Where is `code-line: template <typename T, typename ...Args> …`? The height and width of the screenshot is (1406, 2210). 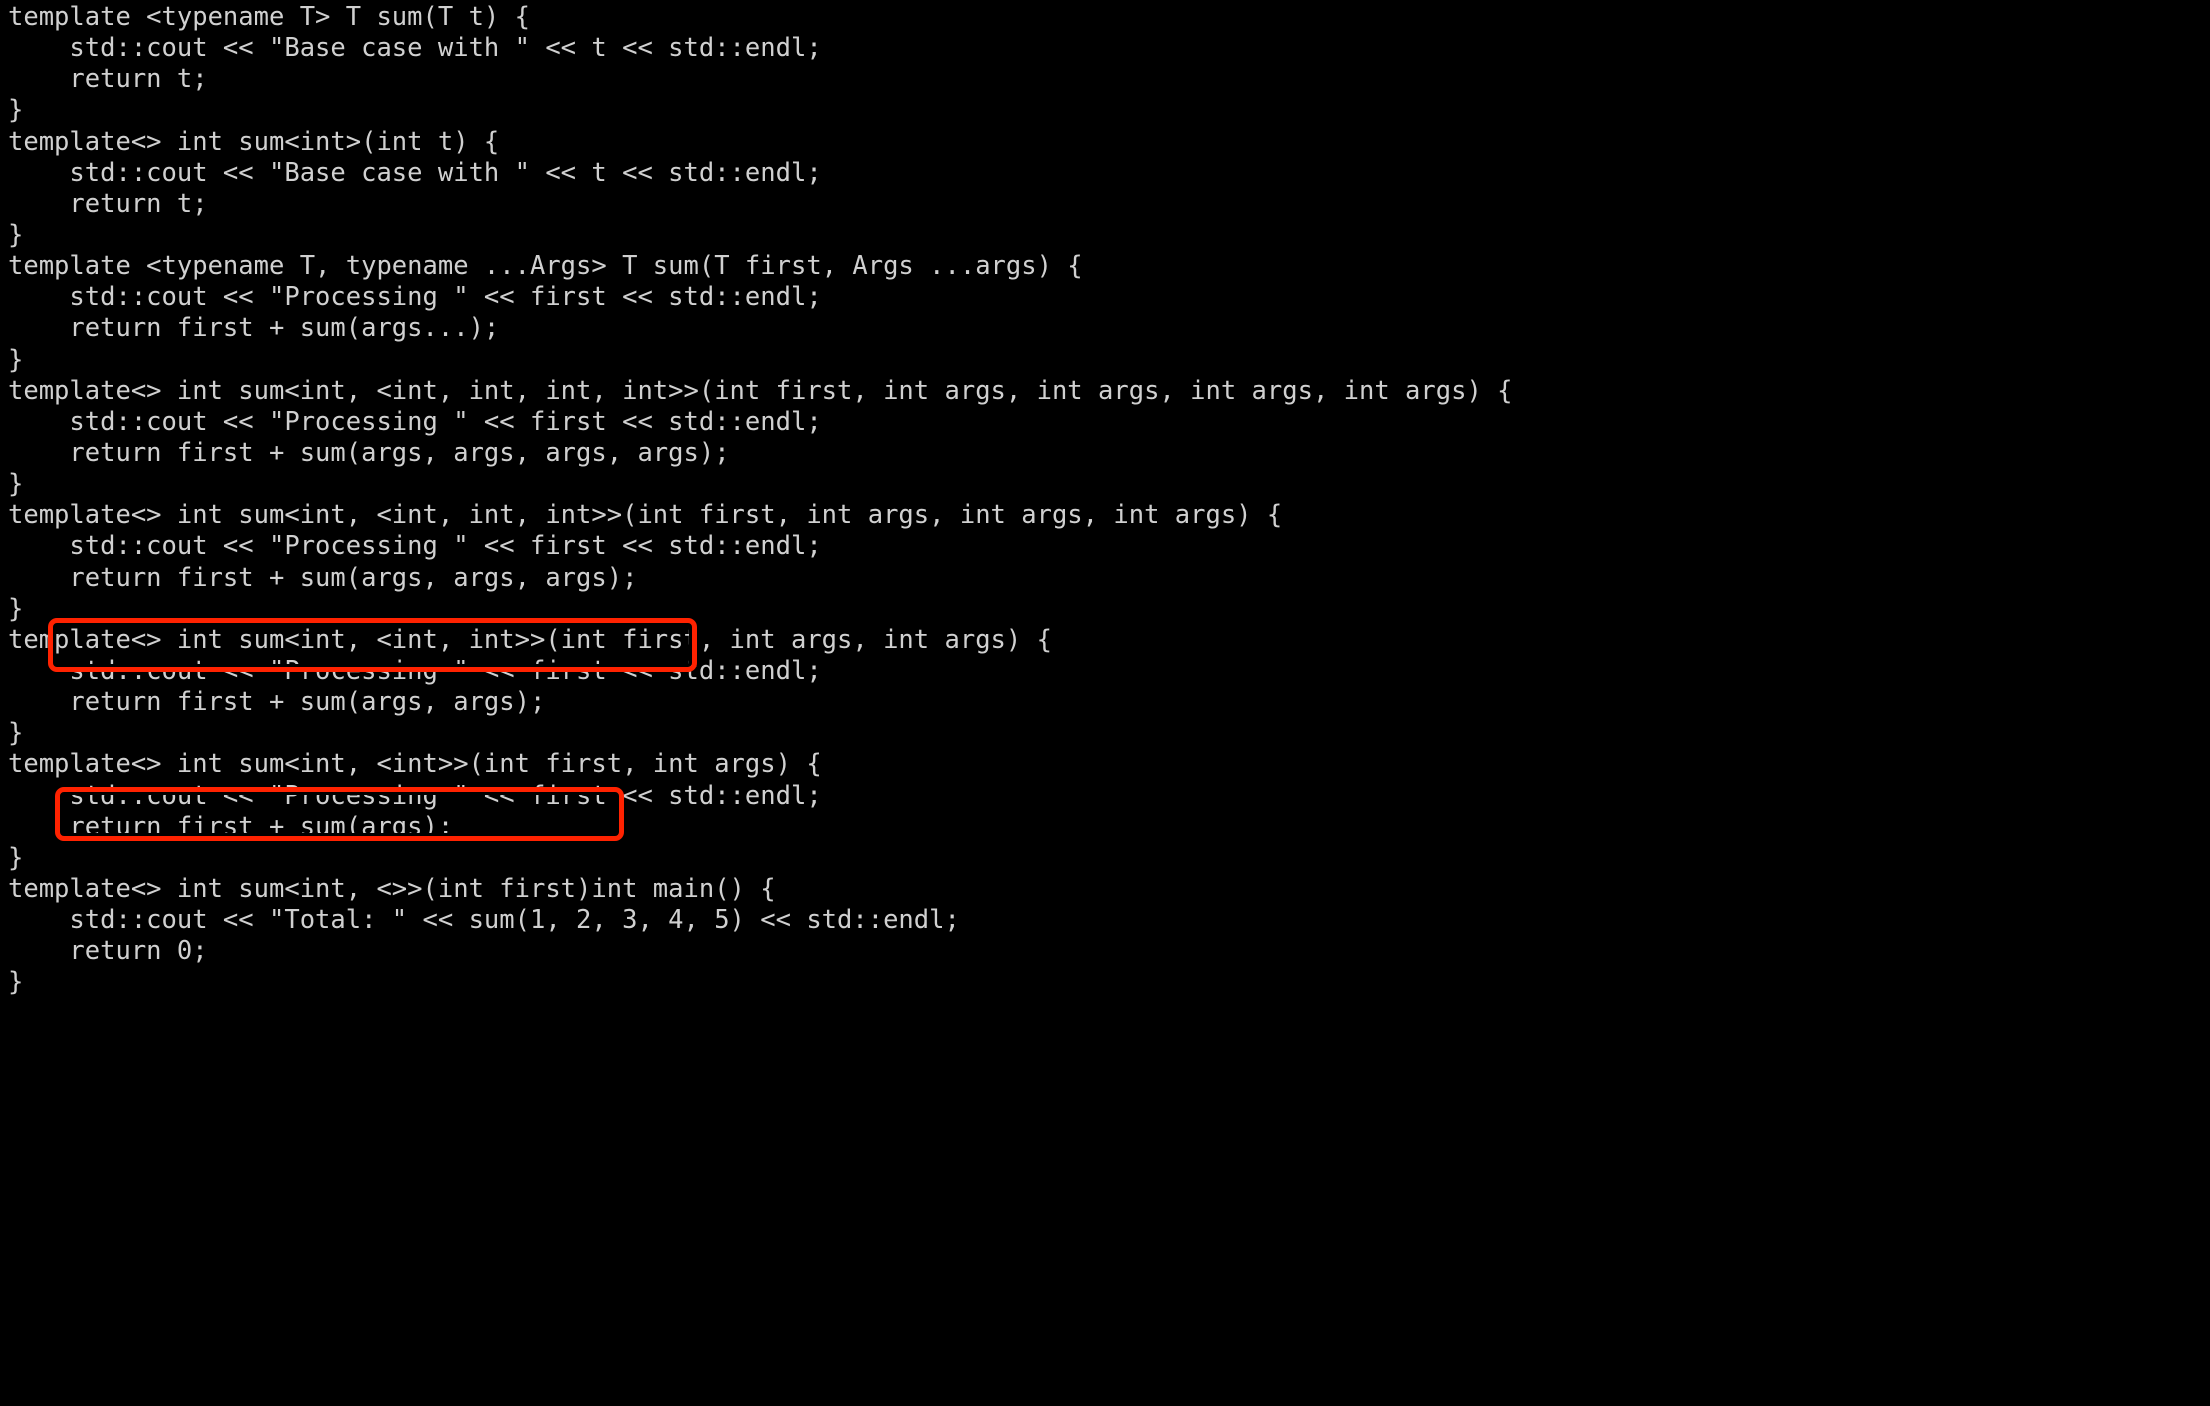
code-line: template <typename T, typename ...Args> … is located at coordinates (545, 266).